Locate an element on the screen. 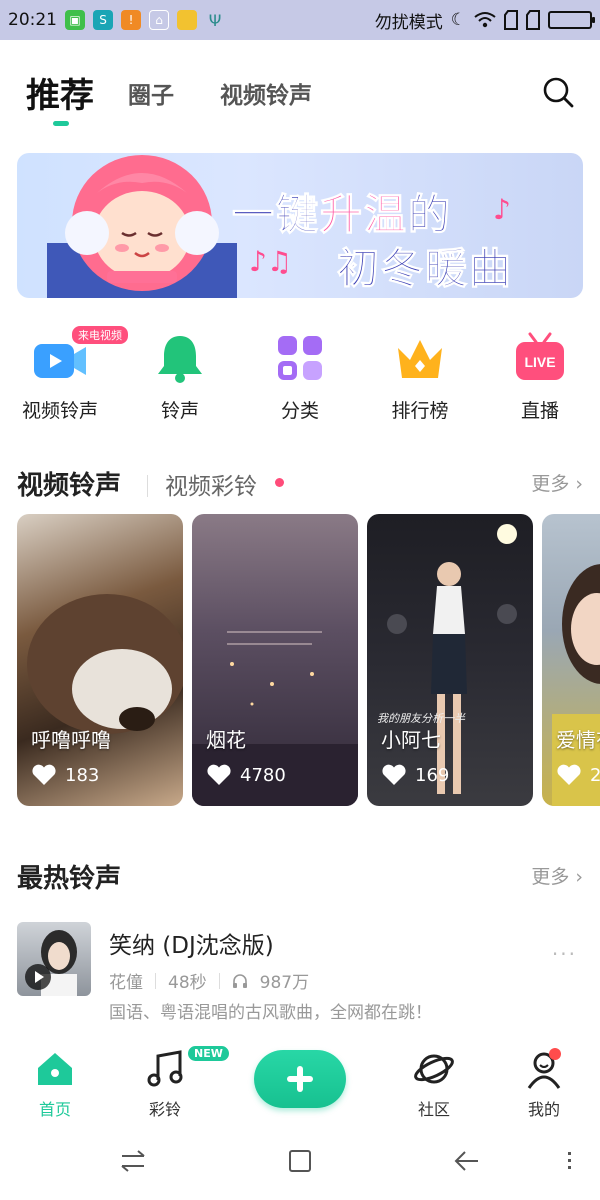 The width and height of the screenshot is (600, 1200). nav-community: 社区 is located at coordinates (434, 1084).